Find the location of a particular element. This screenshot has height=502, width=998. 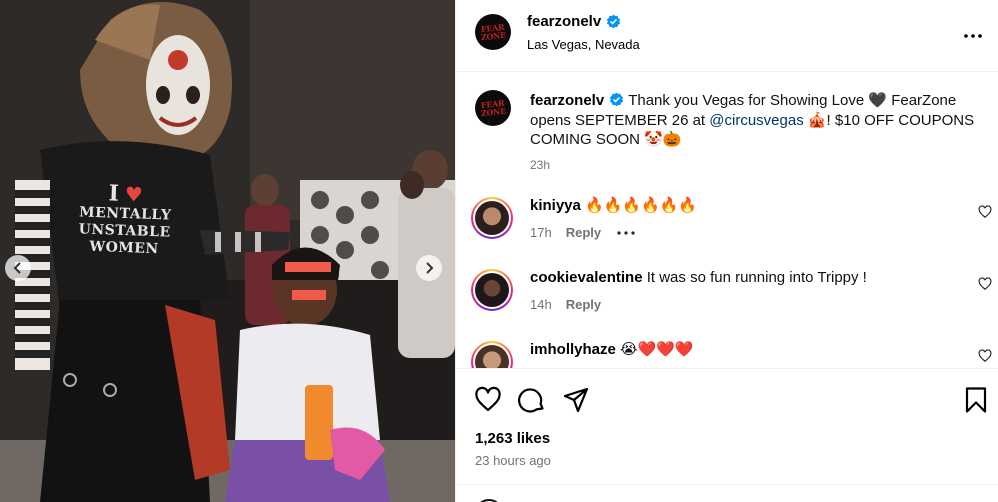

shirt-print: I ♥ MENTALLY UNSTABLE WOMEN is located at coordinates (125, 219).